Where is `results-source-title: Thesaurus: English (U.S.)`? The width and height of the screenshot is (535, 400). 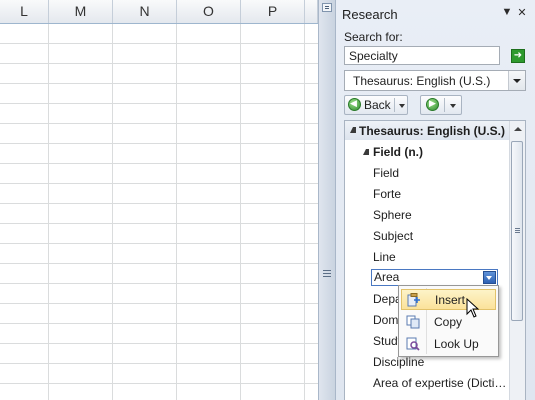
results-source-title: Thesaurus: English (U.S.) is located at coordinates (432, 131).